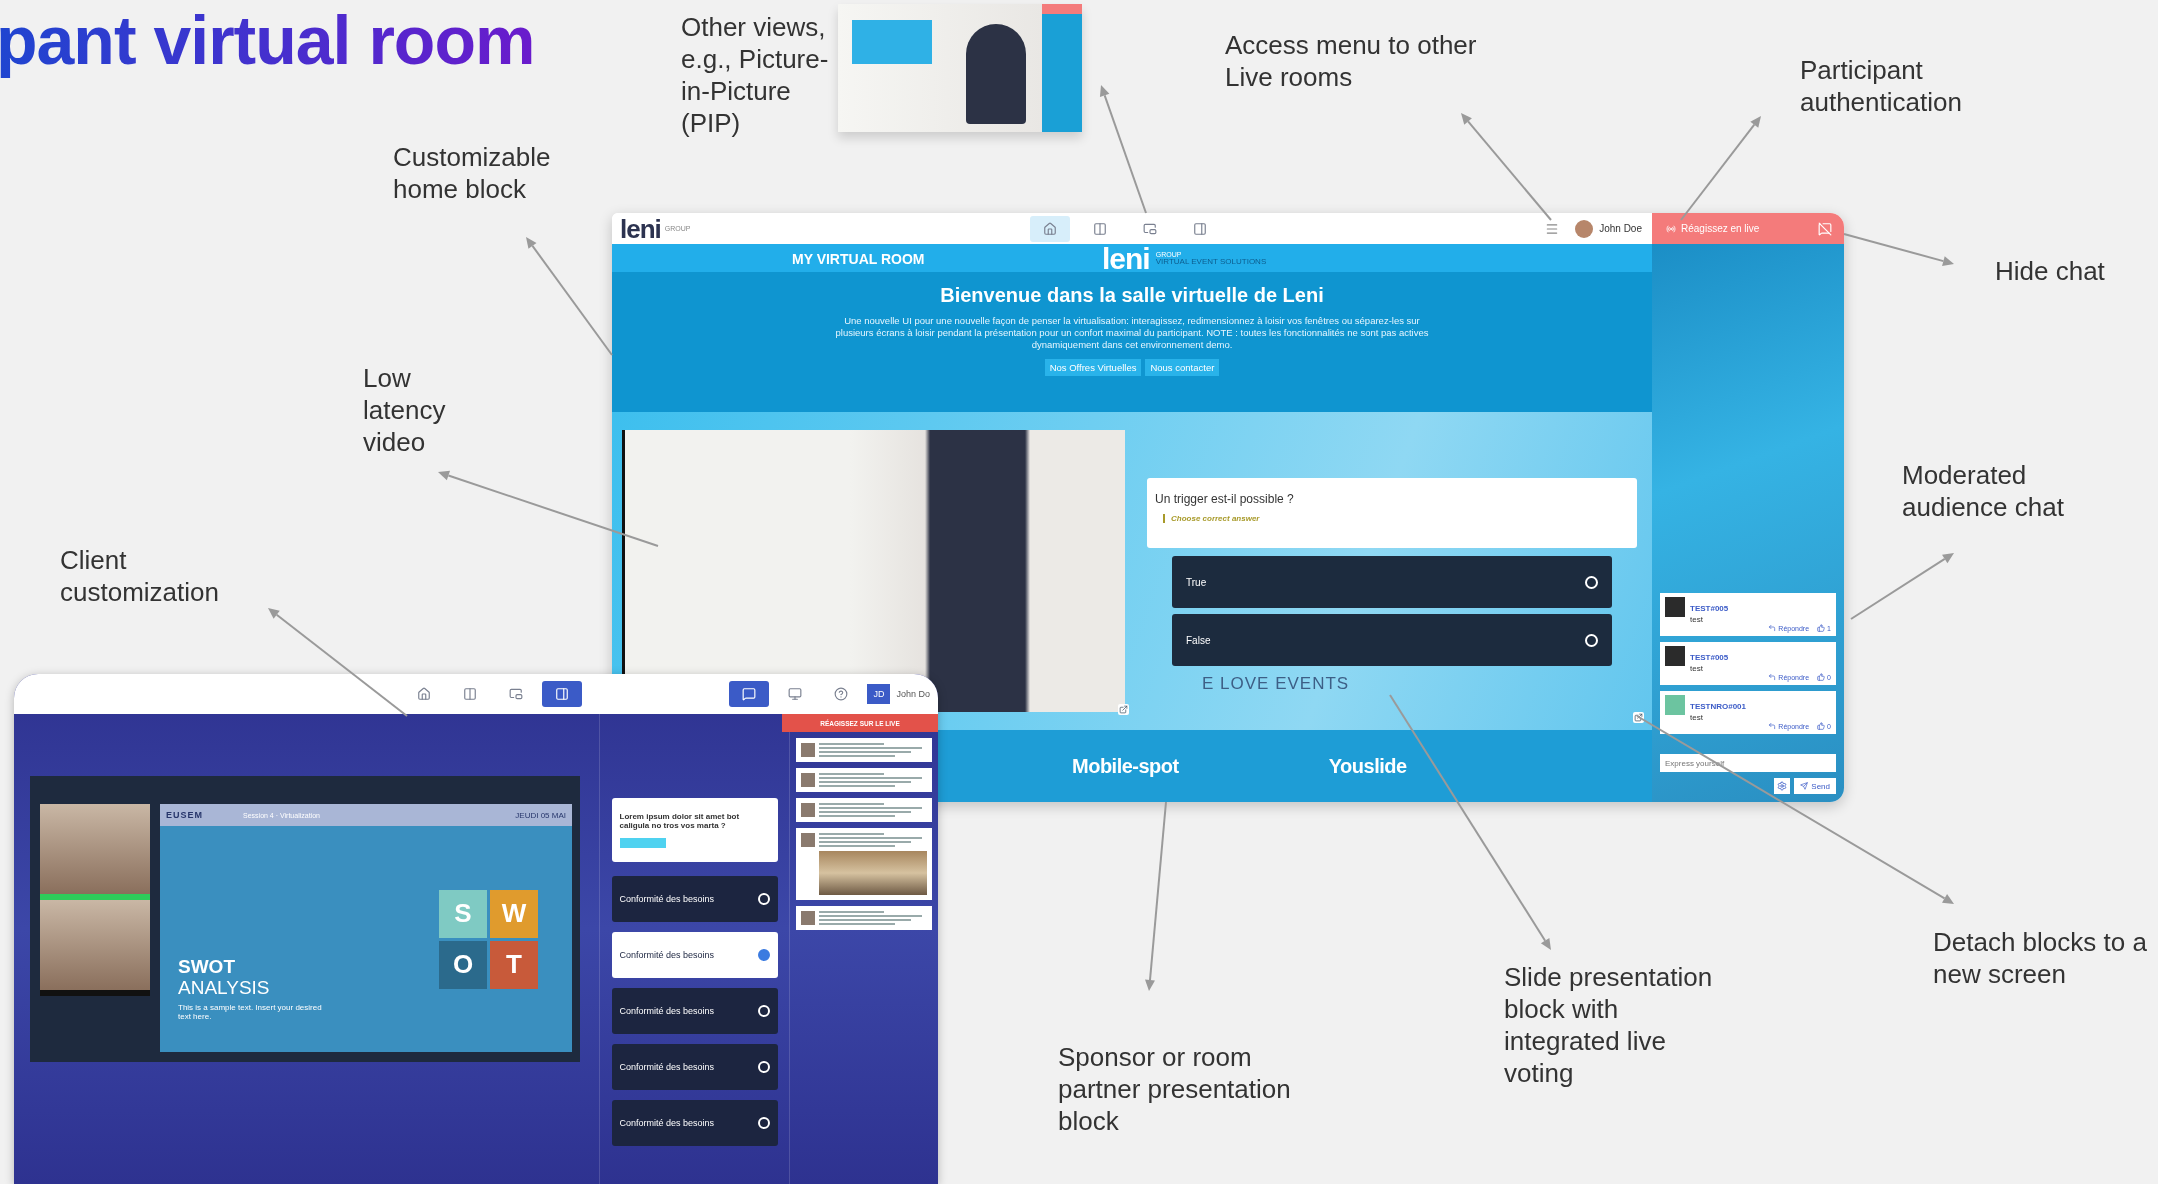 The image size is (2158, 1184). Describe the element at coordinates (680, 821) in the screenshot. I see `question-text: Lorem ipsum dolor sit amet bot caligula no tros vos marta ?` at that location.